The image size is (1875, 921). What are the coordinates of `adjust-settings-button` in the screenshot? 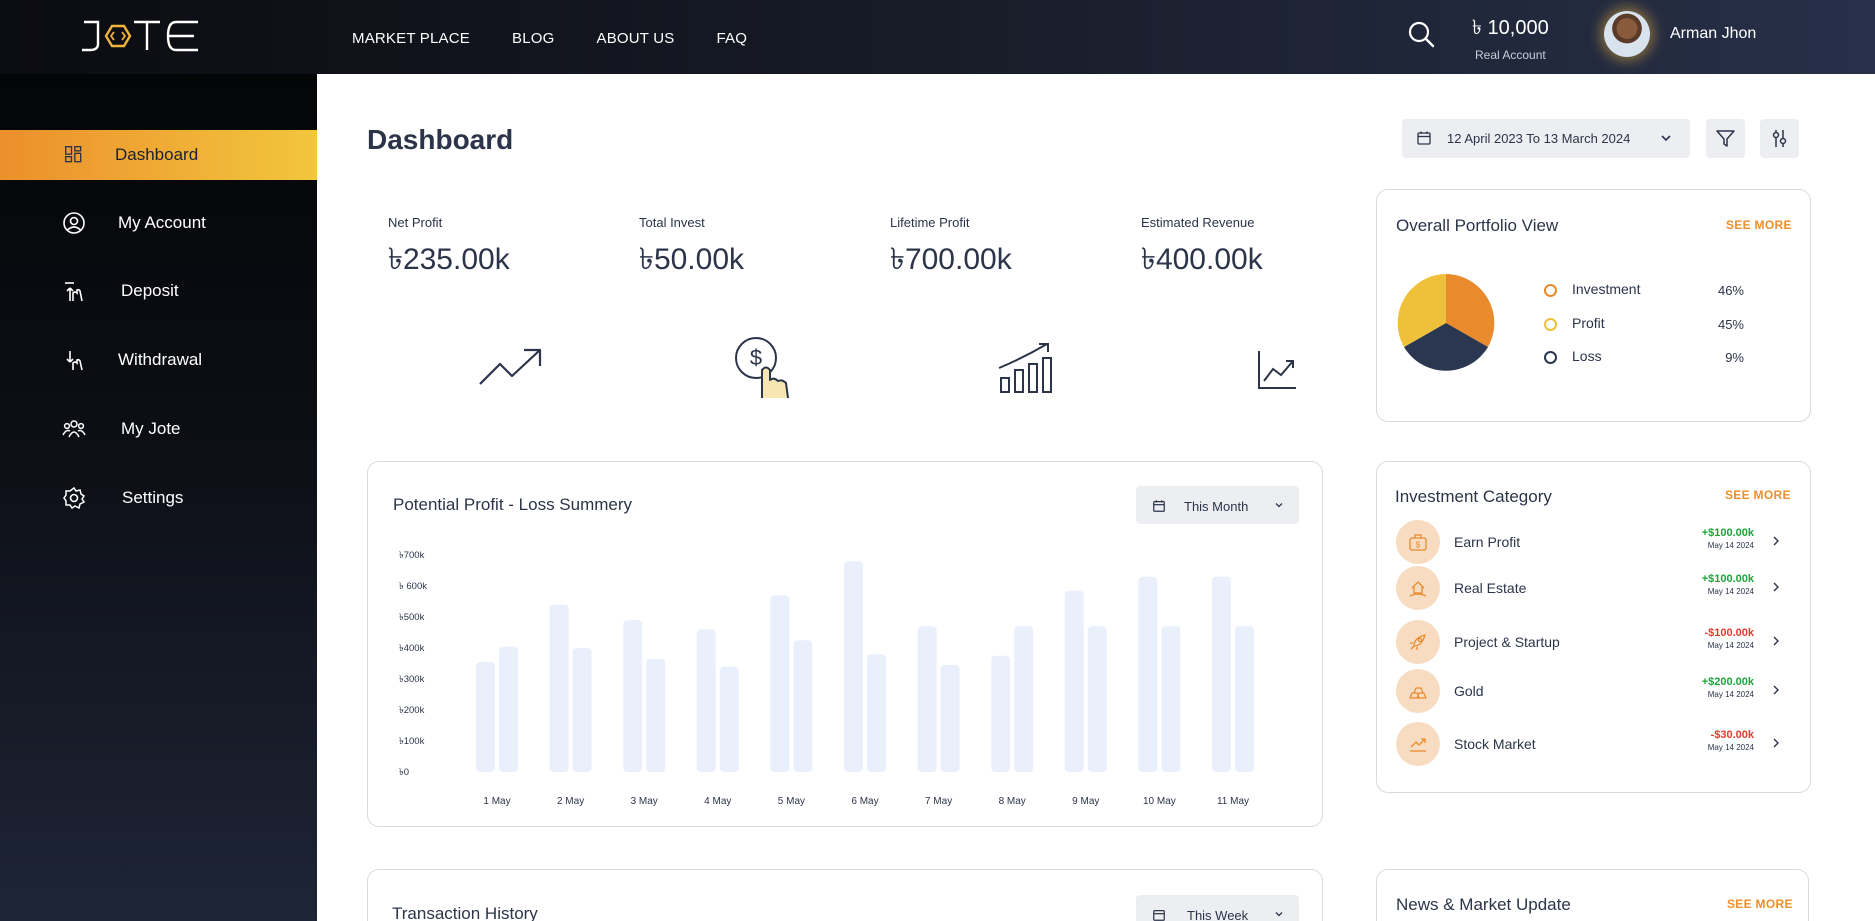 It's located at (1779, 138).